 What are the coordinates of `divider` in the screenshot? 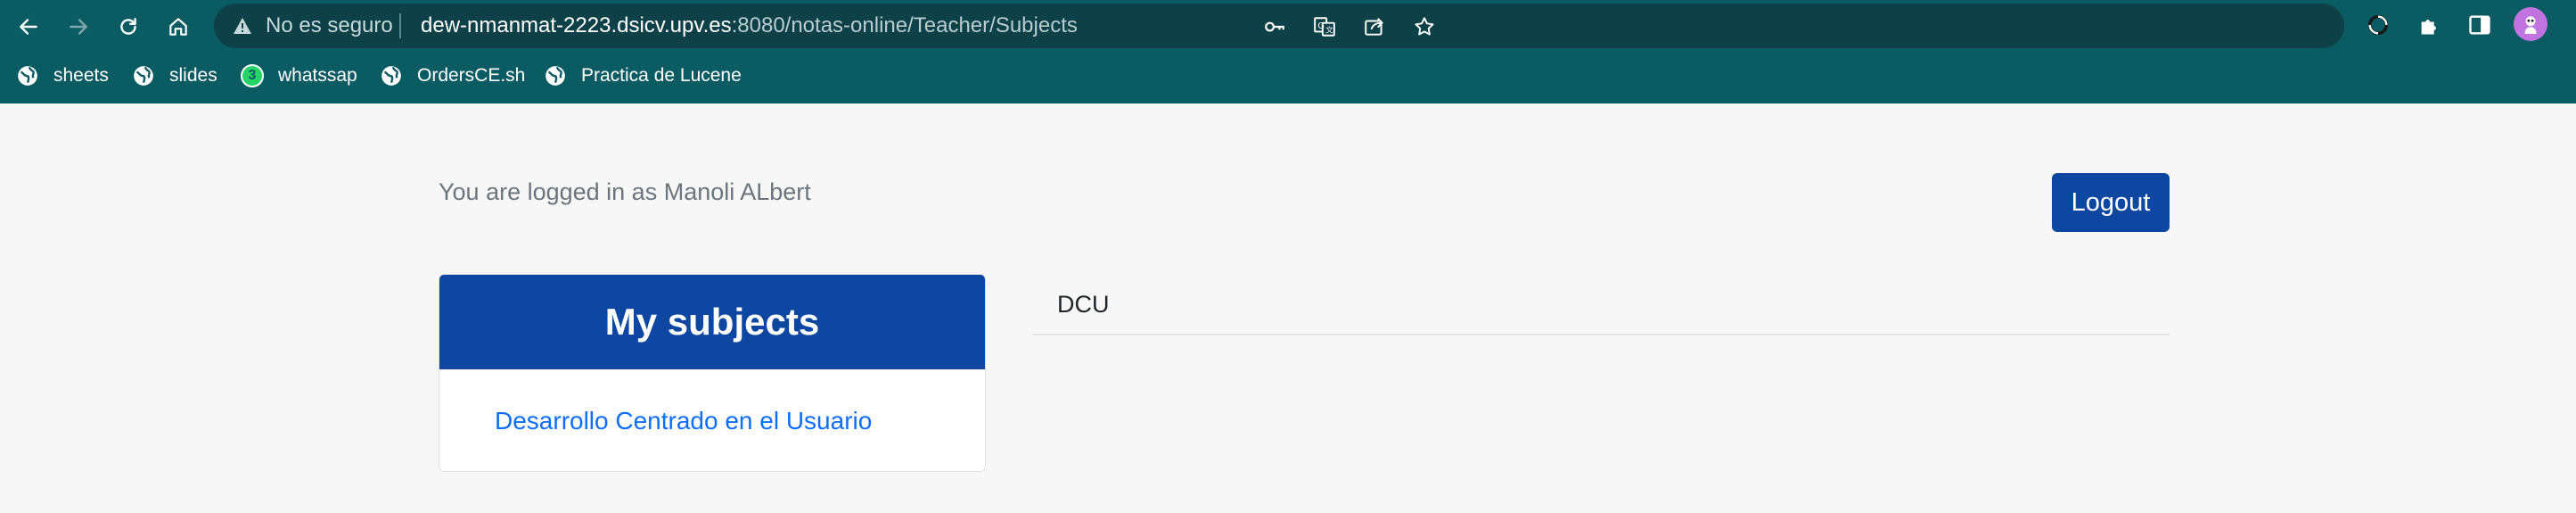 It's located at (1601, 335).